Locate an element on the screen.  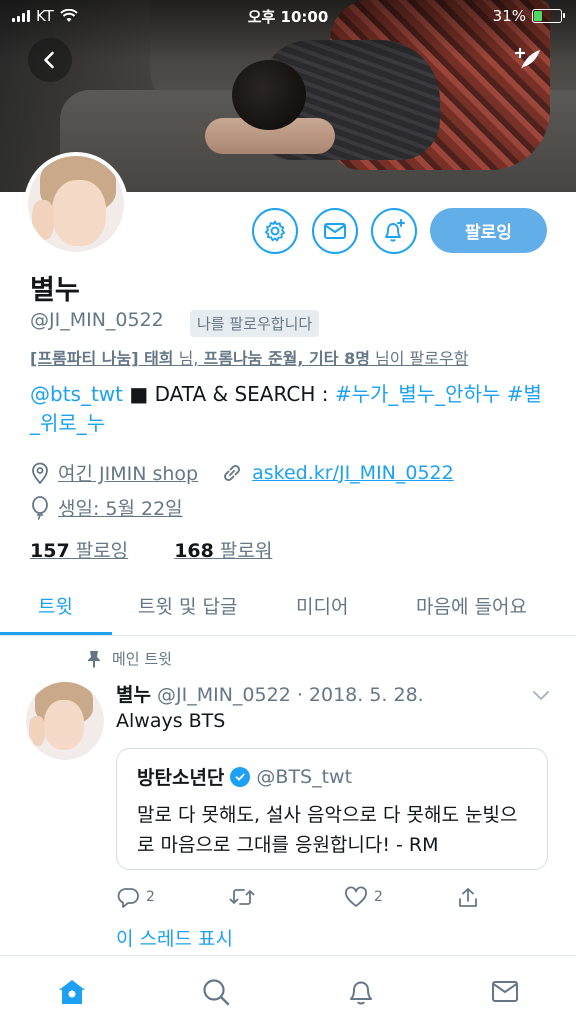
tweet-header: 별누 @JI_MIN_0522 · 2018. 5. 28. is located at coordinates (270, 693).